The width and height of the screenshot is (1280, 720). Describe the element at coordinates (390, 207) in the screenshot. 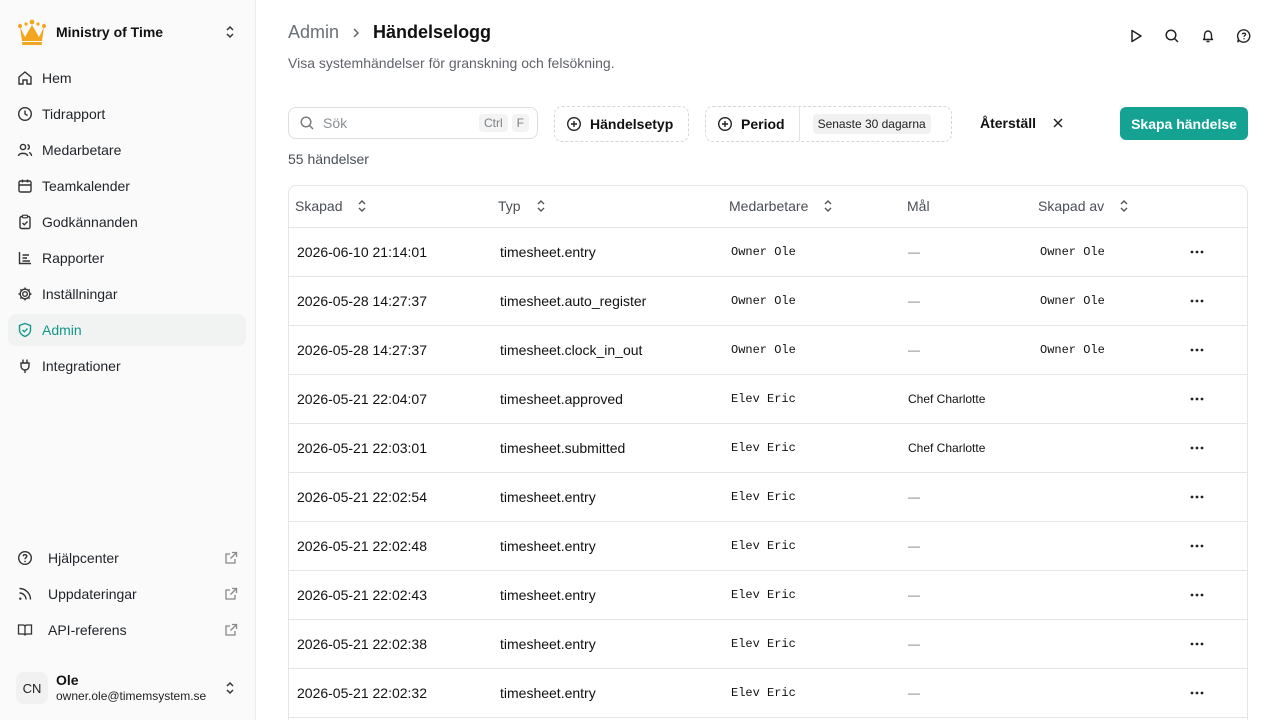

I see `column-header-created: Skapad` at that location.